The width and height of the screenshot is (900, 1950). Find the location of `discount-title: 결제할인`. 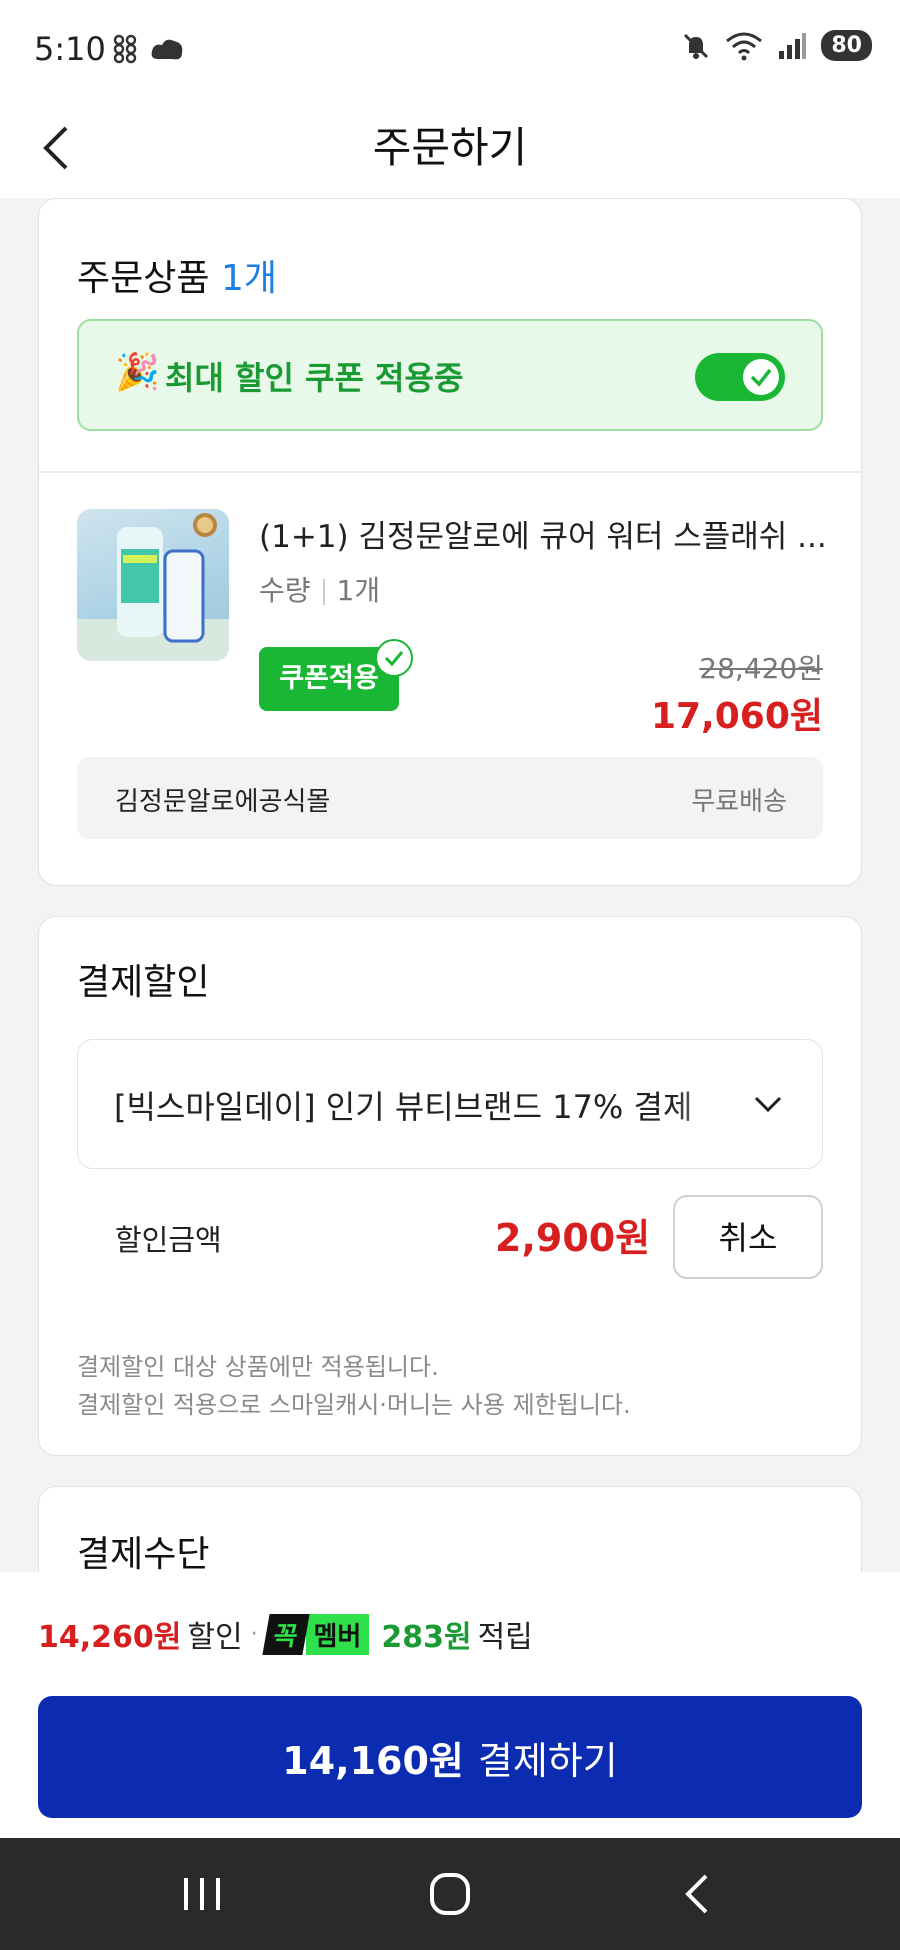

discount-title: 결제할인 is located at coordinates (143, 982).